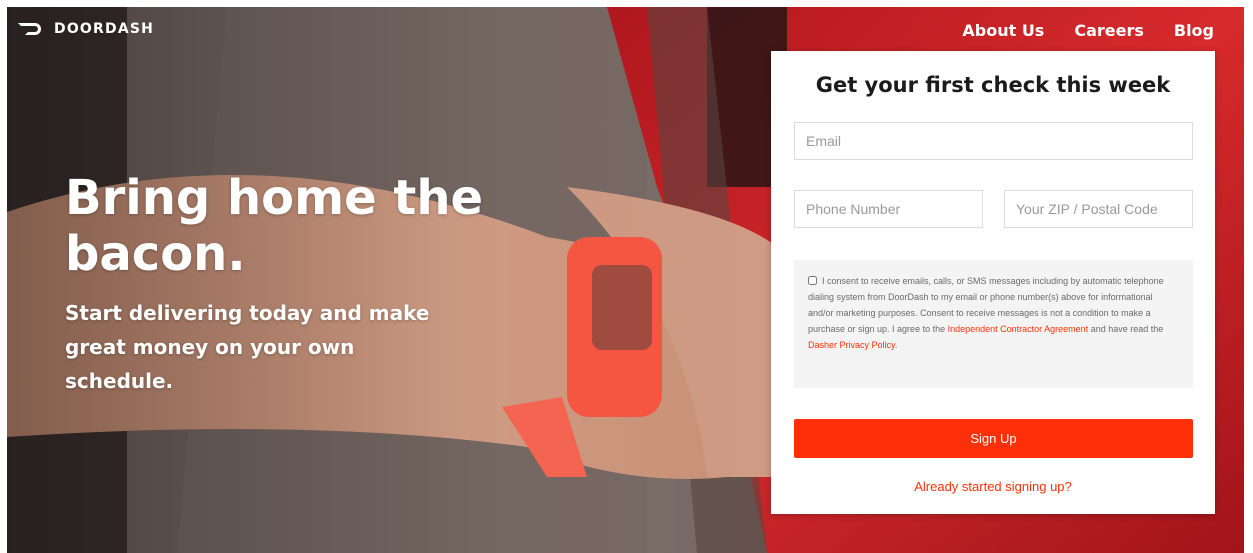 This screenshot has height=553, width=1253. What do you see at coordinates (812, 280) in the screenshot?
I see `consent-checkbox` at bounding box center [812, 280].